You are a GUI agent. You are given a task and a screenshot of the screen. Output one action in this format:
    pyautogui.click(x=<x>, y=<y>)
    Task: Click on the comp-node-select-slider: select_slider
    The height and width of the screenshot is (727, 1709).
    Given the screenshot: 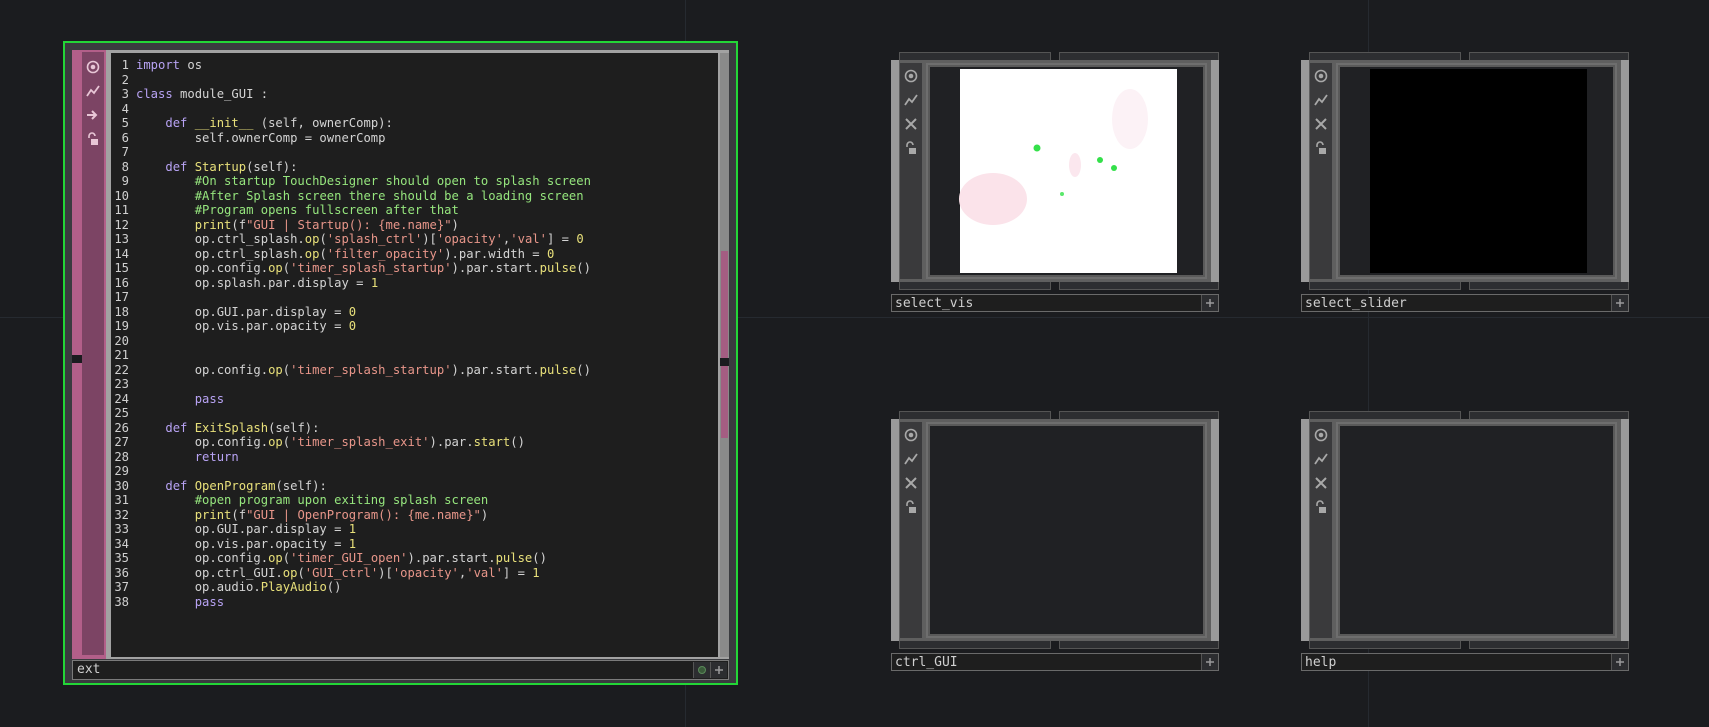 What is the action you would take?
    pyautogui.click(x=1465, y=187)
    